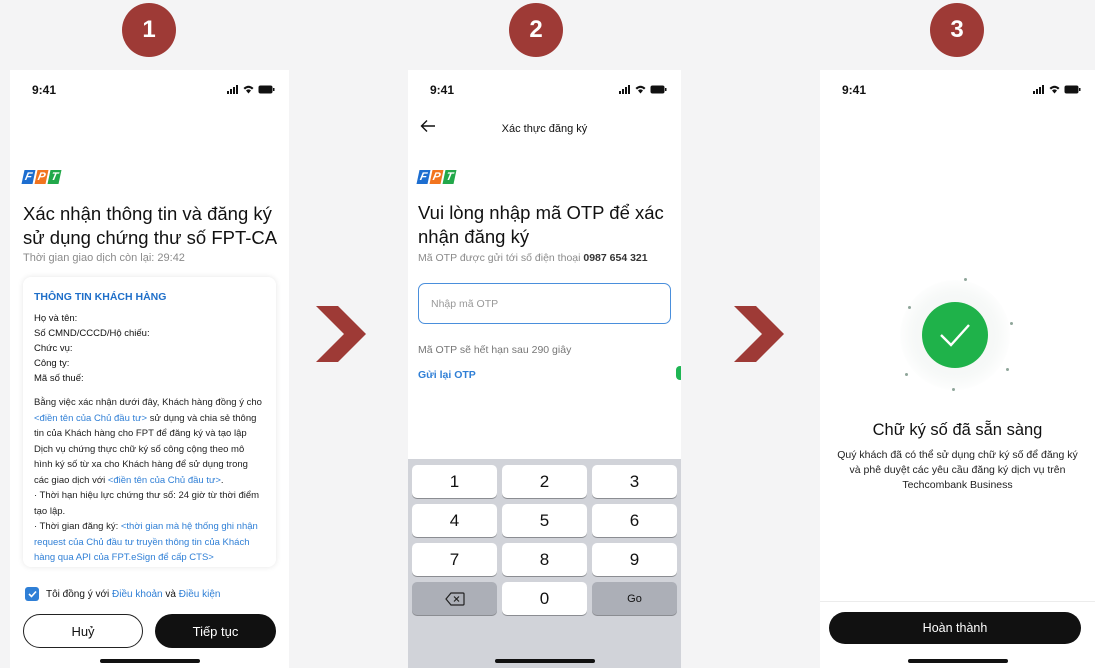  Describe the element at coordinates (454, 520) in the screenshot. I see `key-4: 4` at that location.